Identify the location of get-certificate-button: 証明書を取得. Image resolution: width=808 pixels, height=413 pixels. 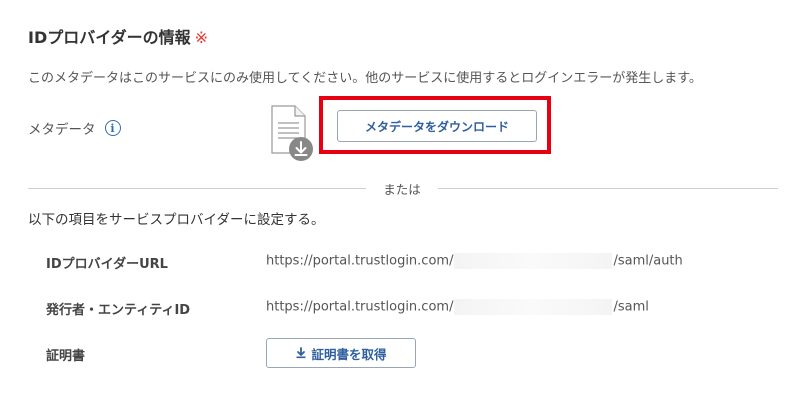
(341, 353).